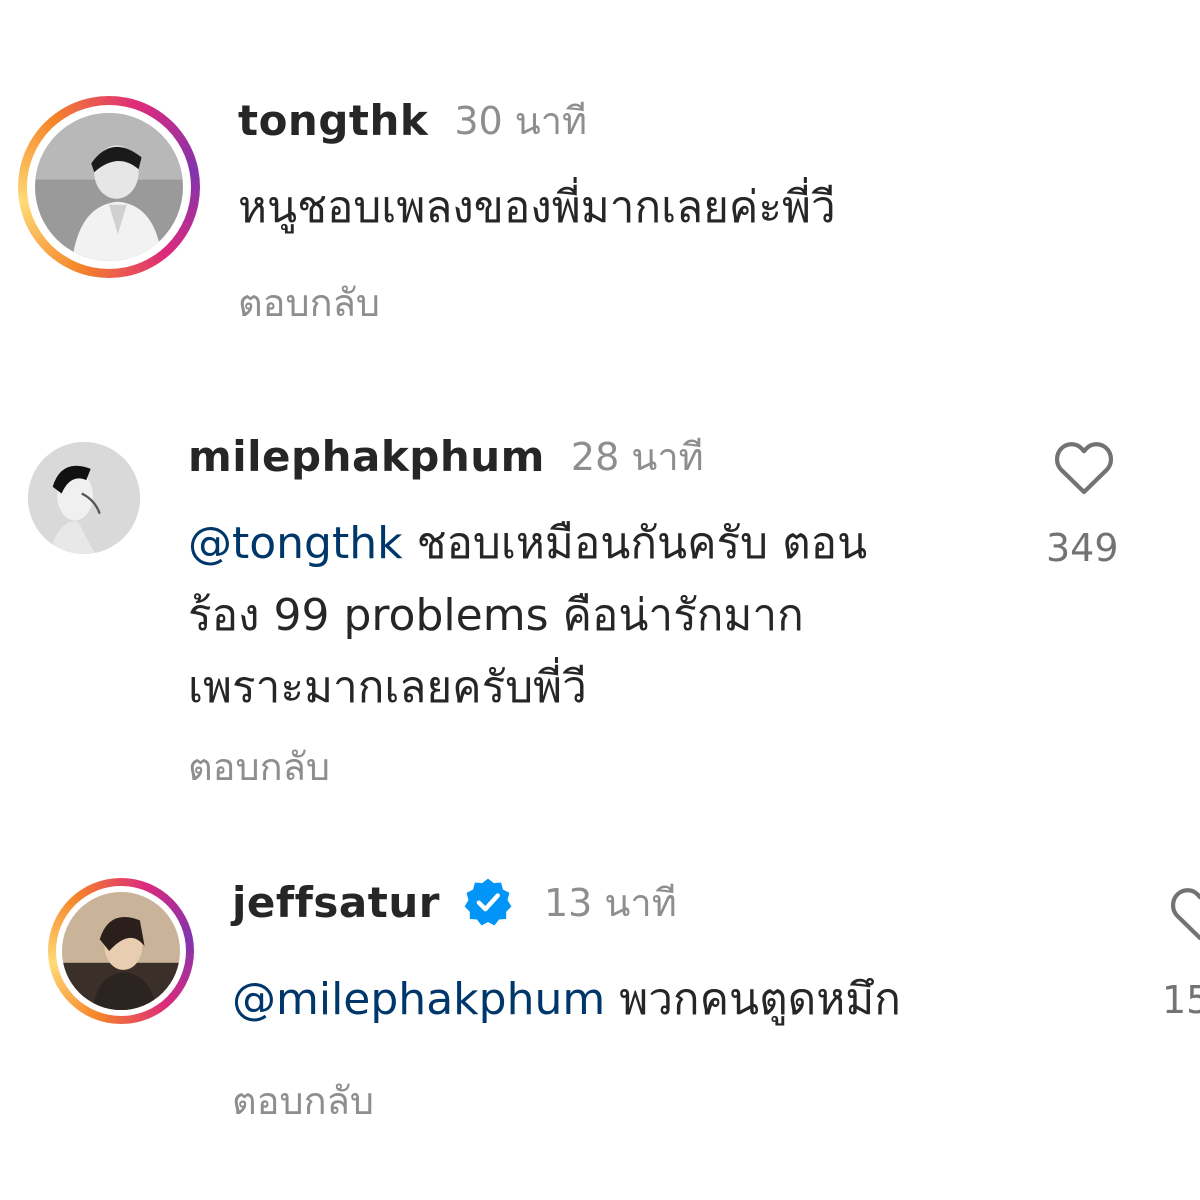  What do you see at coordinates (454, 902) in the screenshot?
I see `comment-header: jeffsatur 13 นาที` at bounding box center [454, 902].